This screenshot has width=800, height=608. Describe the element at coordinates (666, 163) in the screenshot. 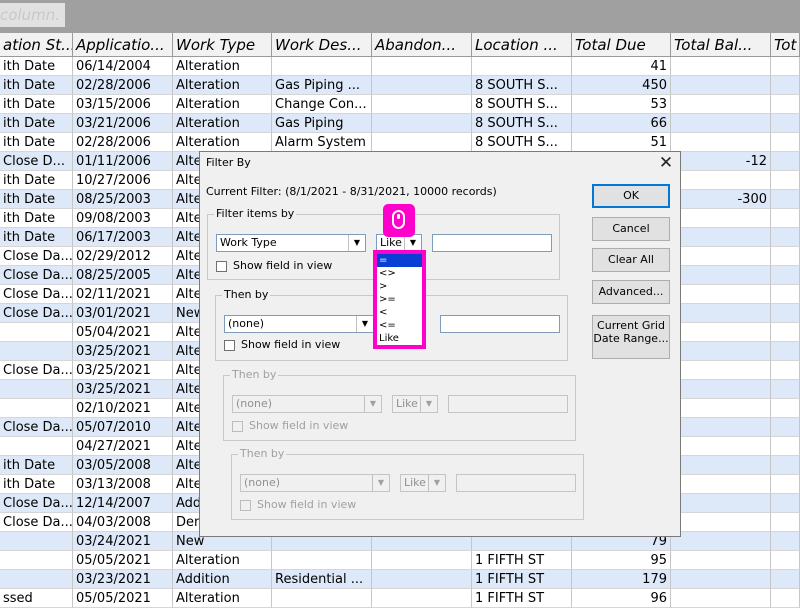

I see `close-icon: ✕` at that location.